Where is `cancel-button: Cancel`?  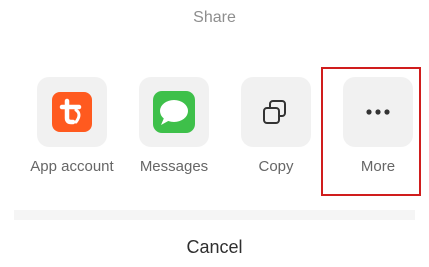
cancel-button: Cancel is located at coordinates (214, 247).